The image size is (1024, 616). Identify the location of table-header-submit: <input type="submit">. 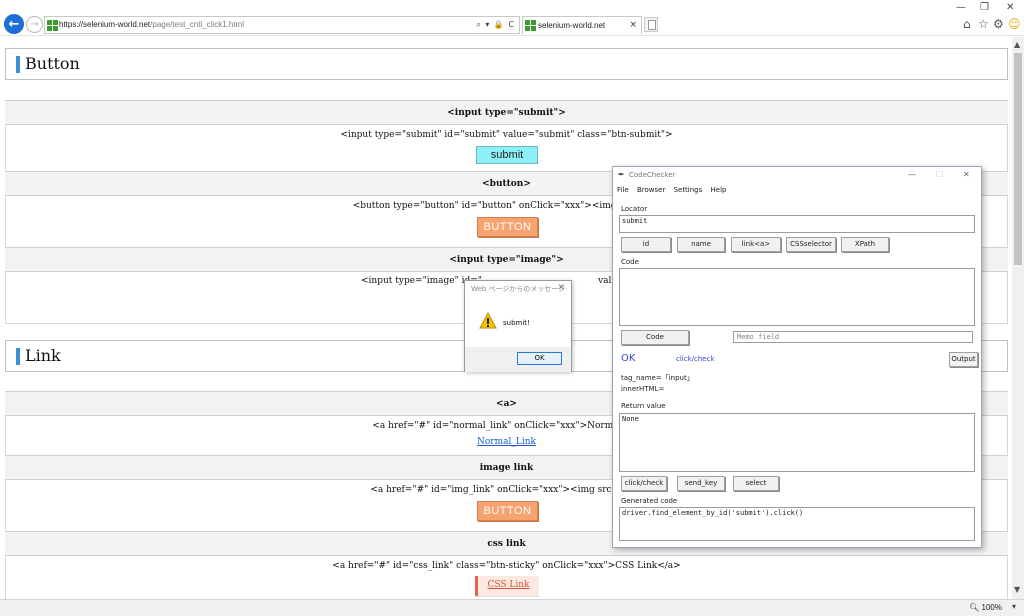
(506, 112).